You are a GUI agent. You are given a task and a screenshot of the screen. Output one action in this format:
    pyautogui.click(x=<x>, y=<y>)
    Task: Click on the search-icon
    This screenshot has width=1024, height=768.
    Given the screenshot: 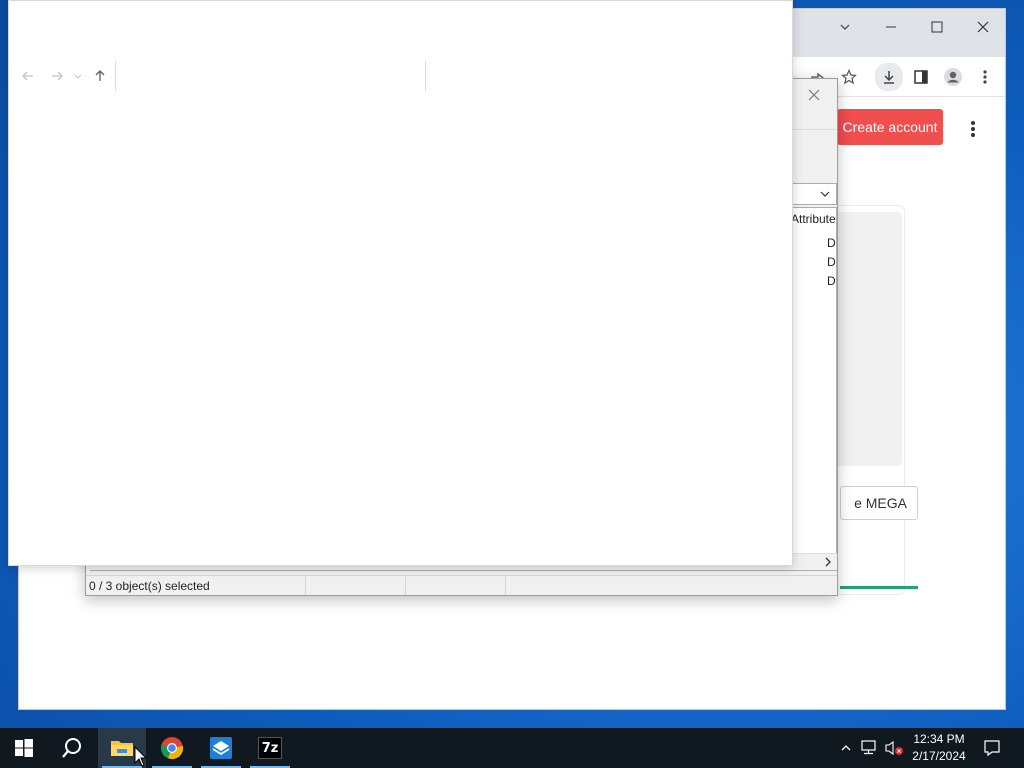 What is the action you would take?
    pyautogui.click(x=72, y=748)
    